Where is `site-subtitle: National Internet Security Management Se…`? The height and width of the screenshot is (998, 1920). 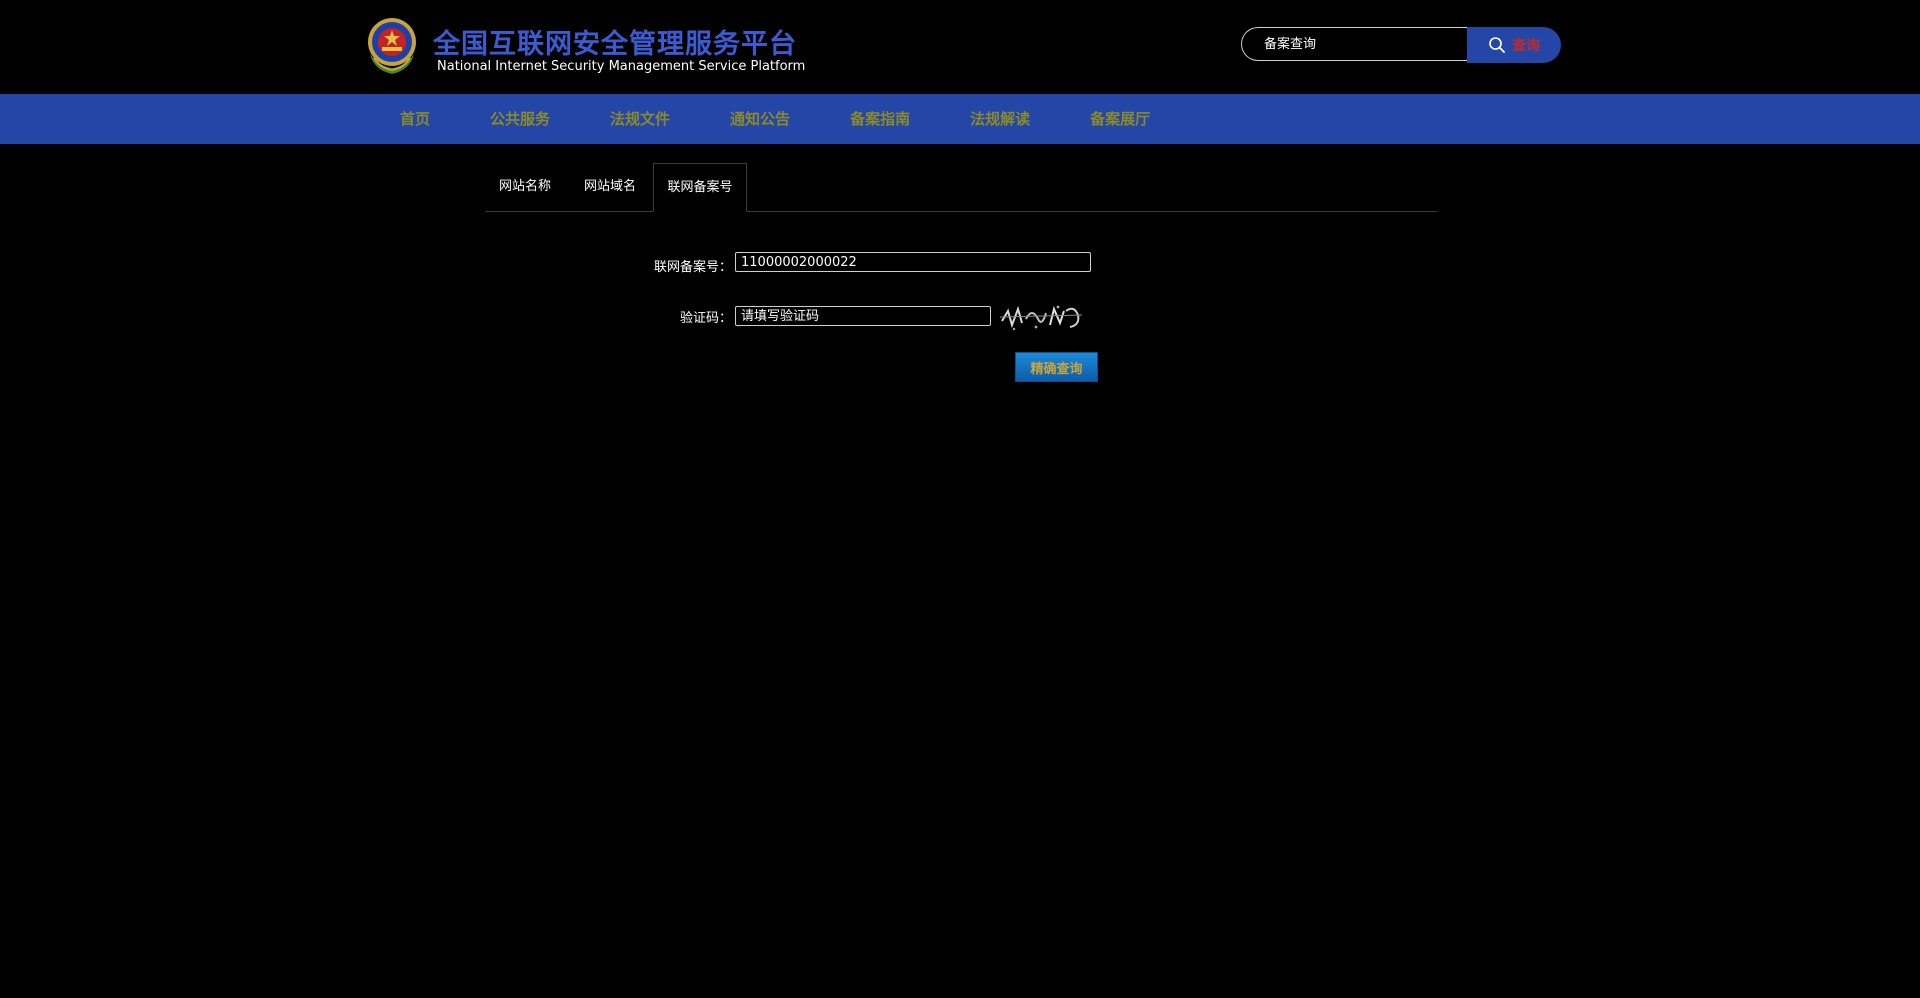
site-subtitle: National Internet Security Management Se… is located at coordinates (621, 66).